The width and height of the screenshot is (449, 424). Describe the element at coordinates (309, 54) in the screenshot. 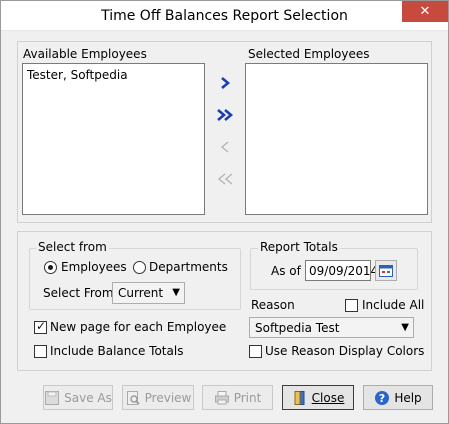

I see `selected-employees-label: Selected Employees` at that location.